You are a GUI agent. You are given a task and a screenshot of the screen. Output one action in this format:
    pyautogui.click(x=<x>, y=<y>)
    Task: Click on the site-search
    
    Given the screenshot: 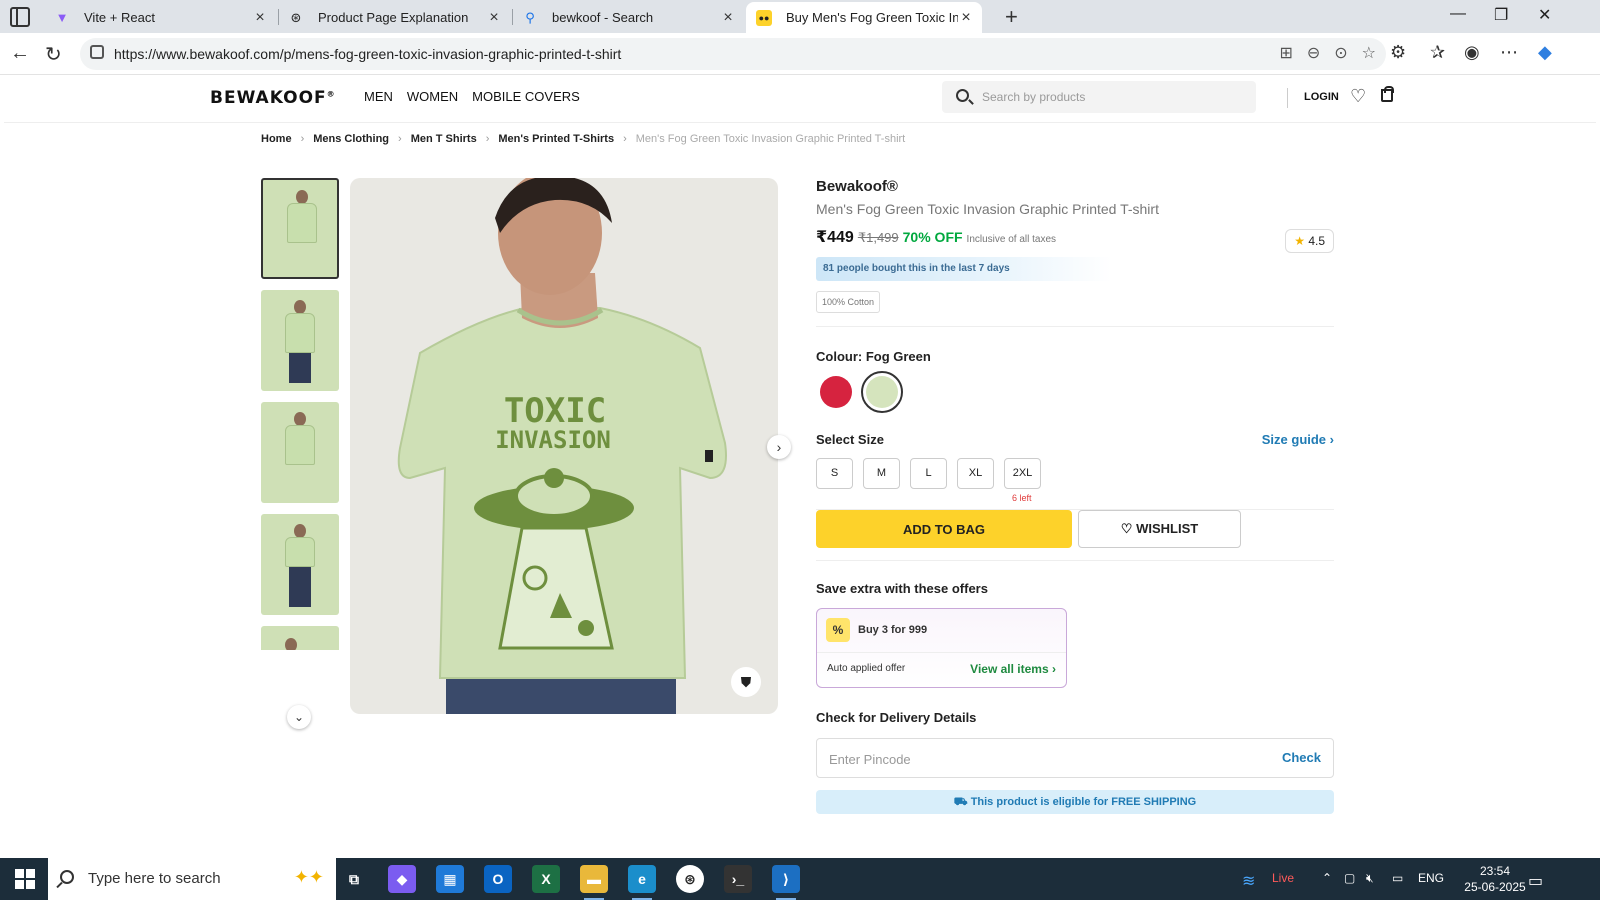 What is the action you would take?
    pyautogui.click(x=1099, y=97)
    